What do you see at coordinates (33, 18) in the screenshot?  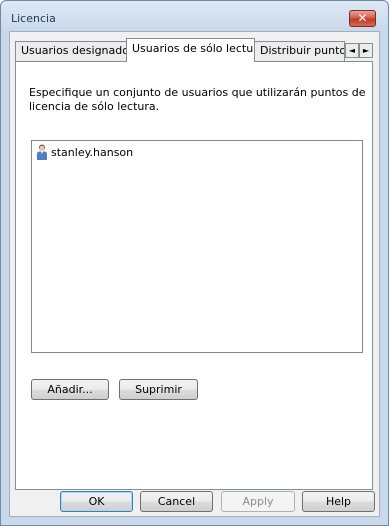 I see `window-title: Licencia` at bounding box center [33, 18].